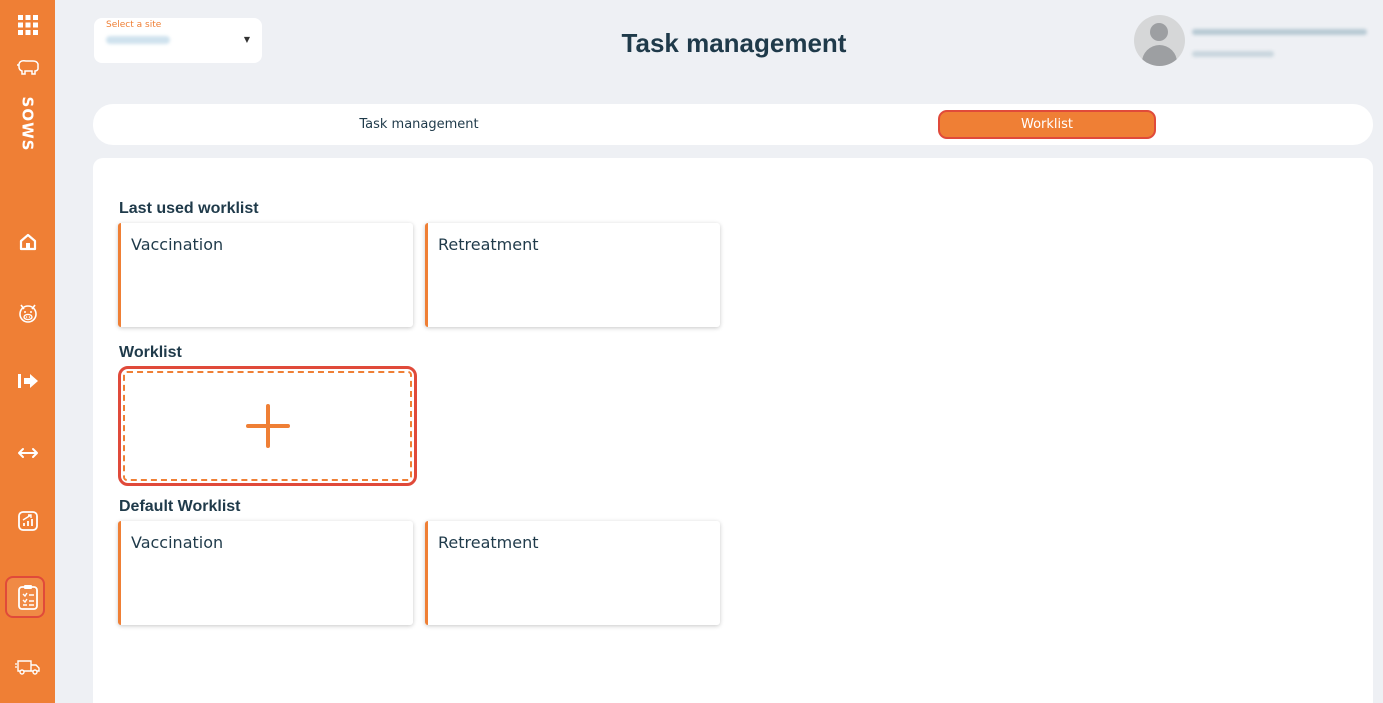  I want to click on clipboard-icon, so click(27, 597).